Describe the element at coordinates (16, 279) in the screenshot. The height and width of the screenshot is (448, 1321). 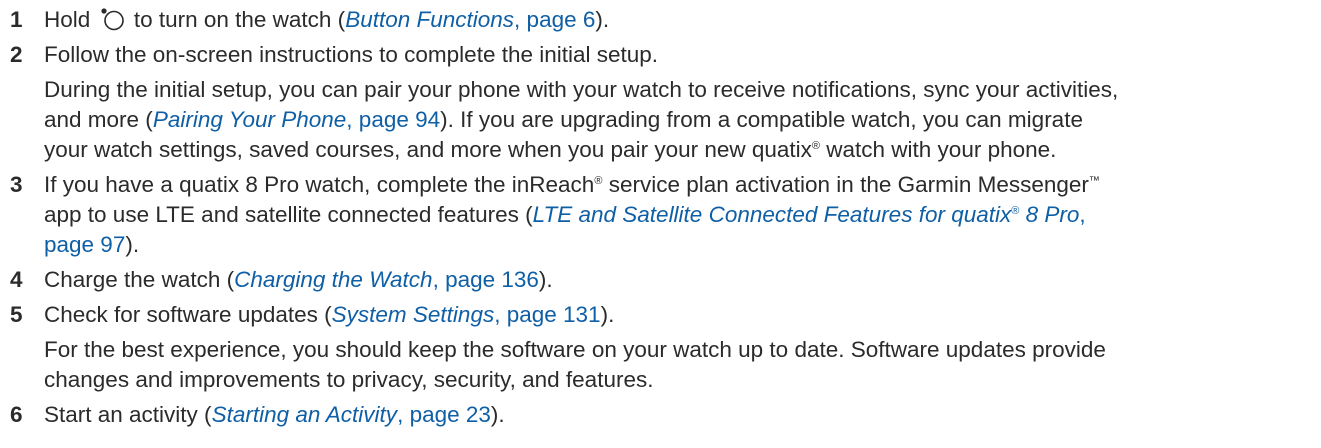
I see `step-number: 4` at that location.